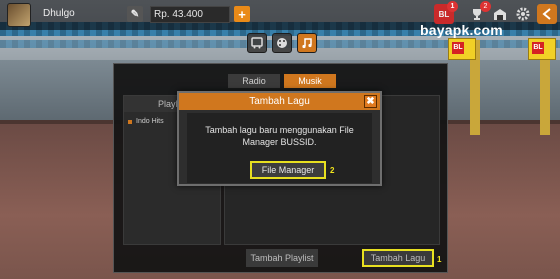 The width and height of the screenshot is (560, 279). I want to click on bl-icon-label: BL, so click(444, 14).